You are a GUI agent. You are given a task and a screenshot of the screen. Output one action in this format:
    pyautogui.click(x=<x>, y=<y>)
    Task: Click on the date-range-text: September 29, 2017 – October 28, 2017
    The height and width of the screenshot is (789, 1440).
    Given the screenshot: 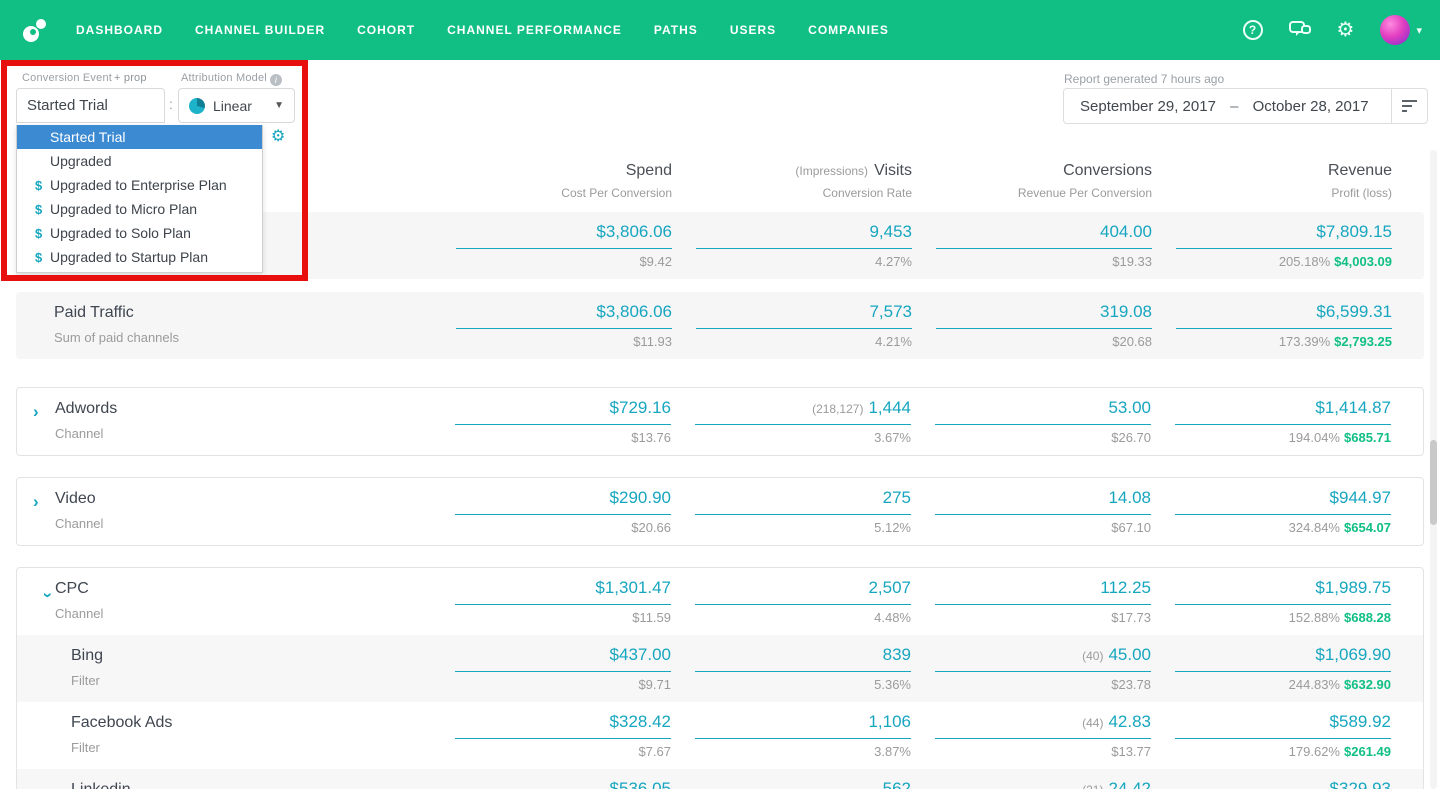 What is the action you would take?
    pyautogui.click(x=1227, y=106)
    